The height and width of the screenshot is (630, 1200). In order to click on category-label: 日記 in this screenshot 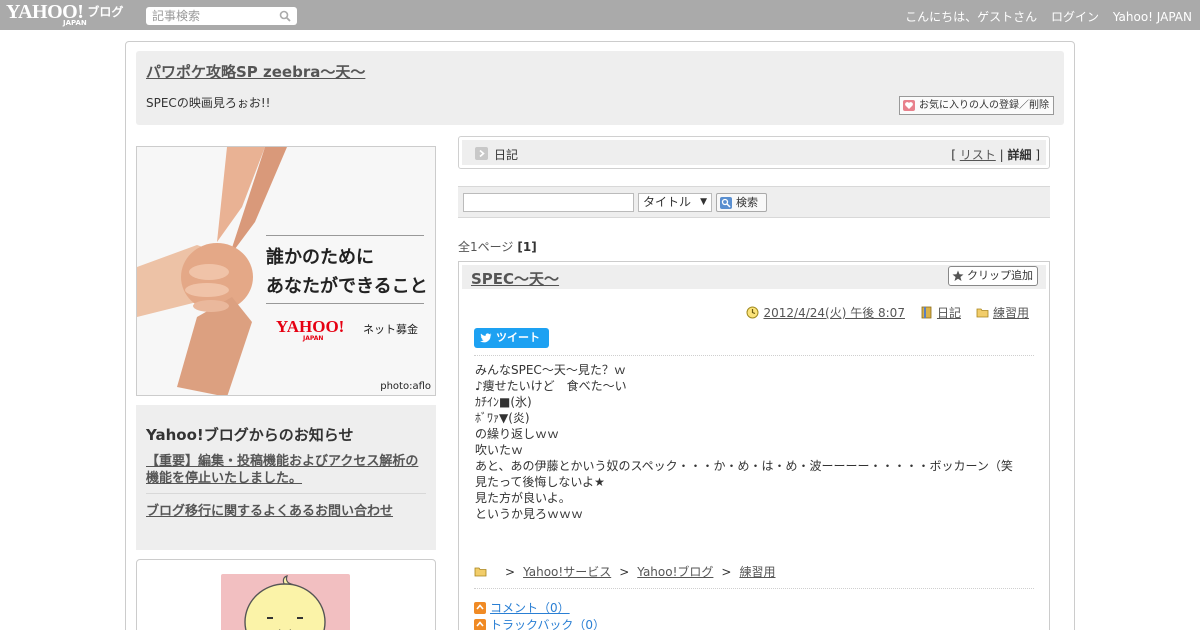, I will do `click(506, 155)`.